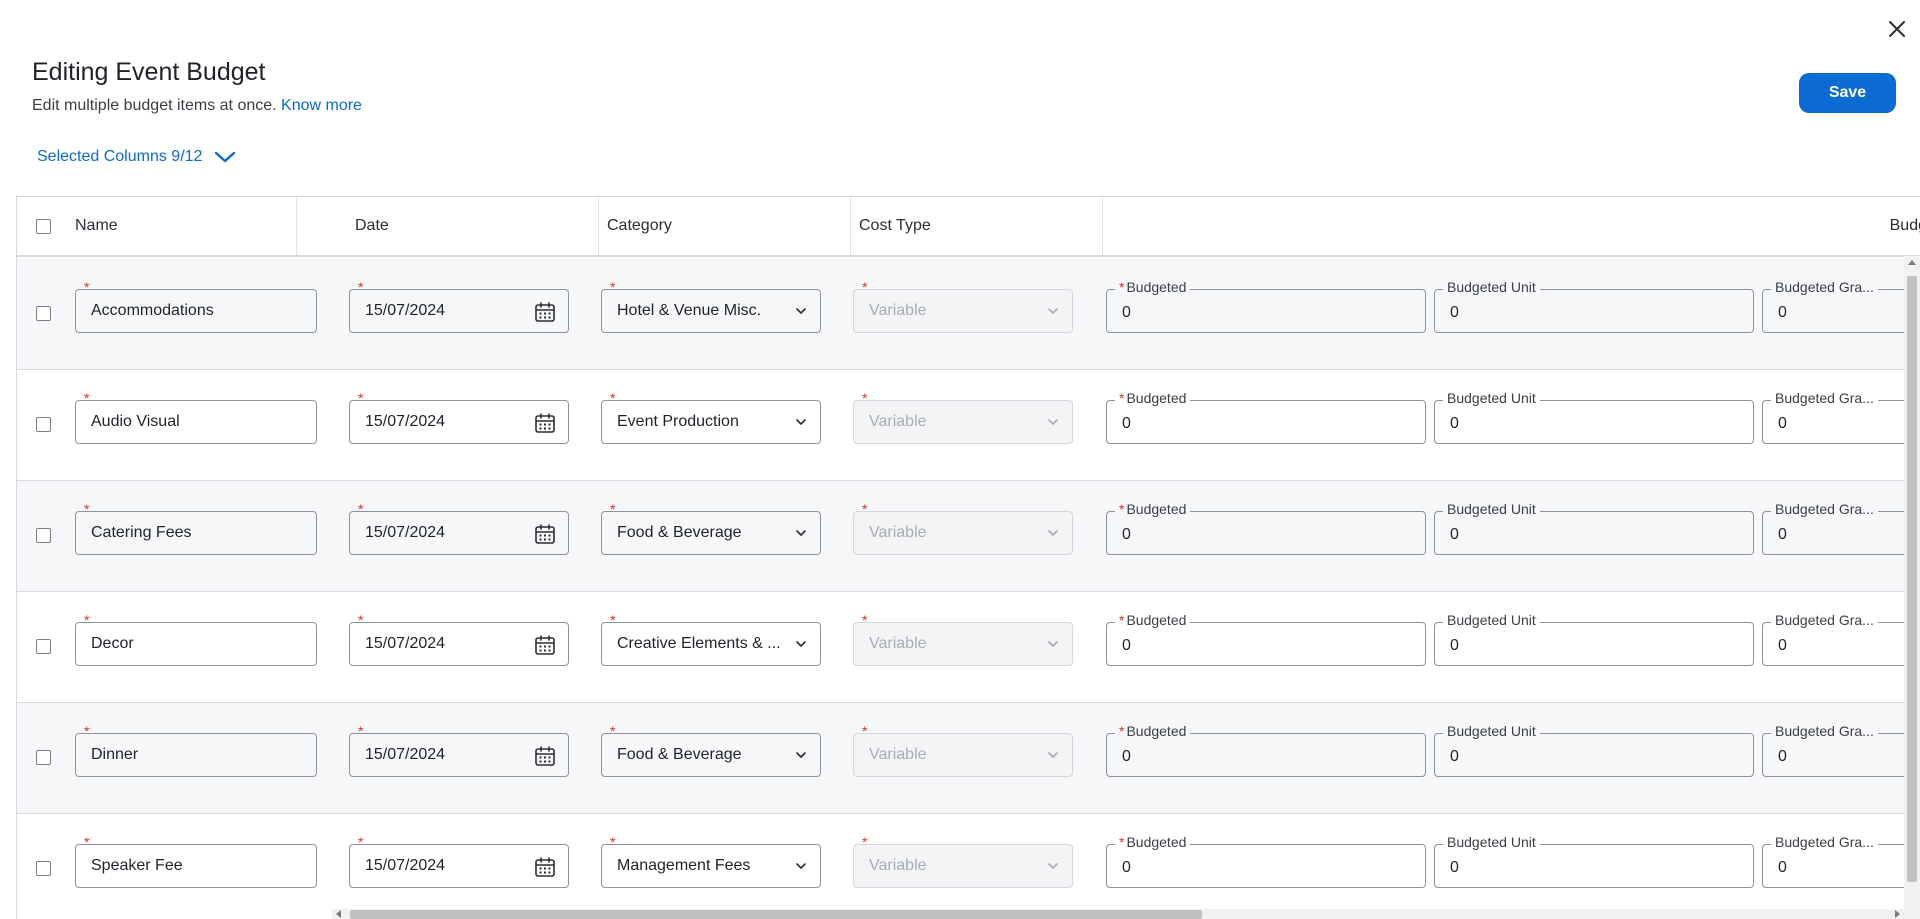 Image resolution: width=1920 pixels, height=919 pixels. I want to click on name-input: * Decor, so click(196, 639).